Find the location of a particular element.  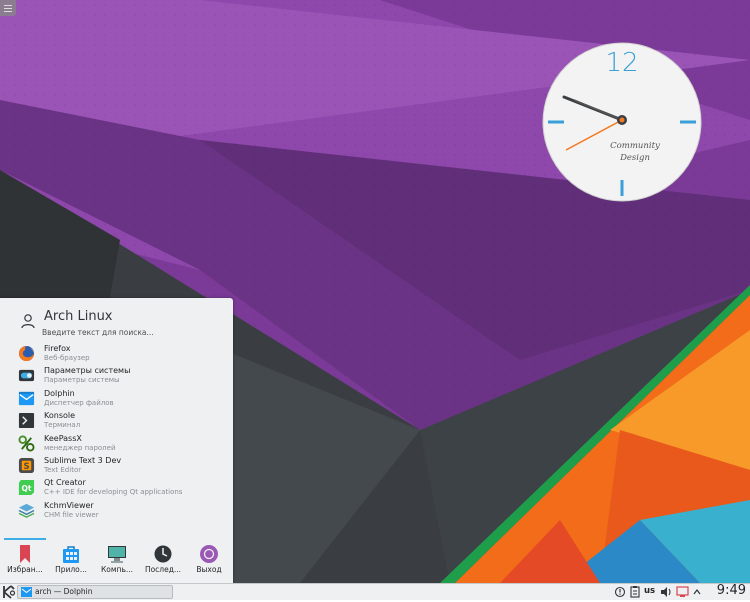

digital-clock: 9:49 is located at coordinates (731, 590).